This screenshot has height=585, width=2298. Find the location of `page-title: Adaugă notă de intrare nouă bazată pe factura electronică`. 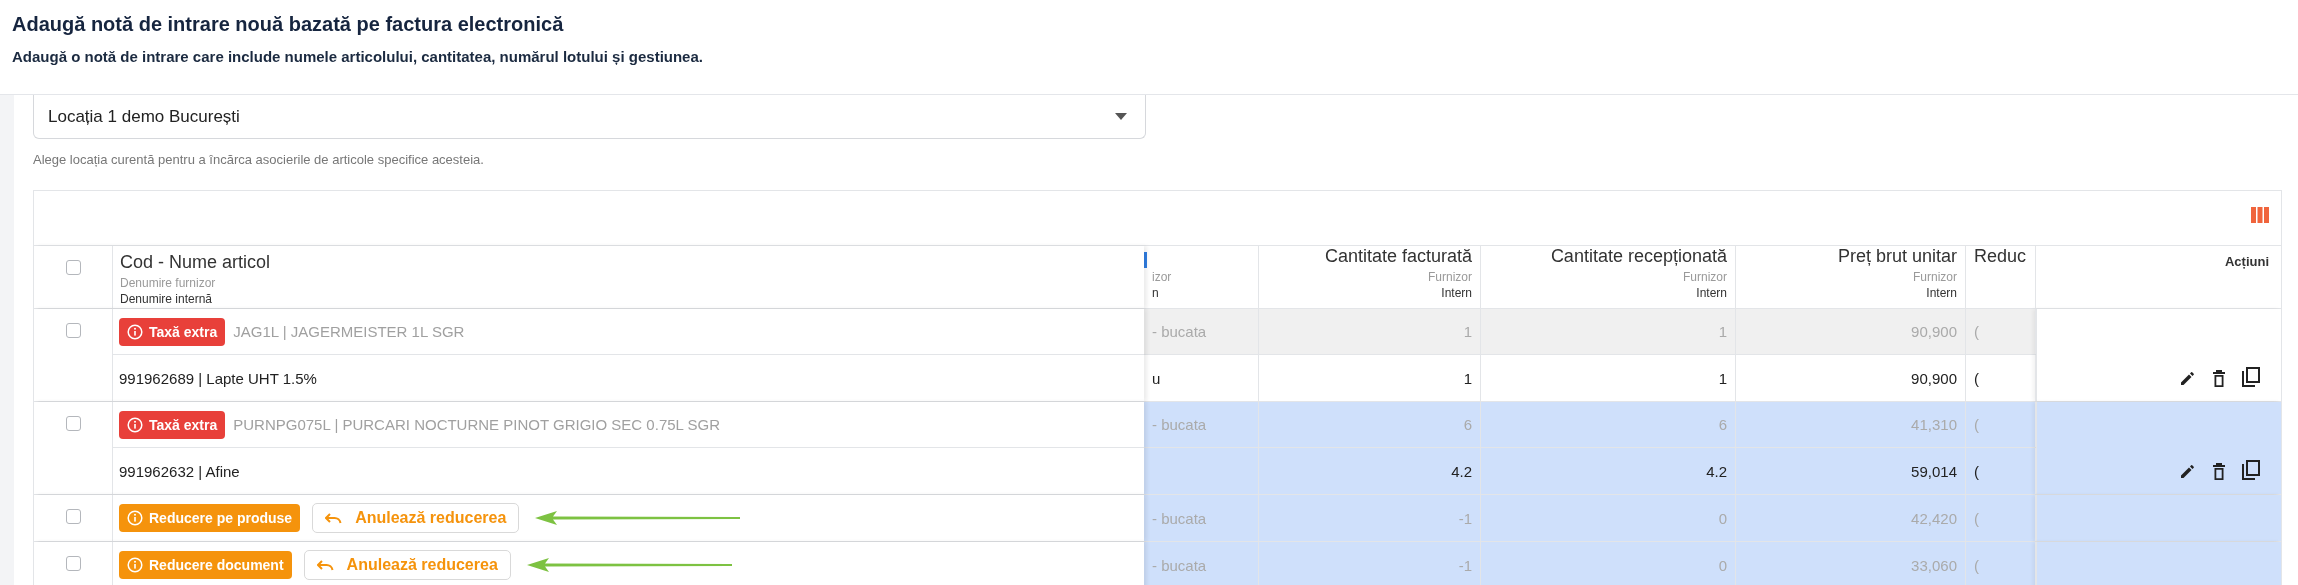

page-title: Adaugă notă de intrare nouă bazată pe factura electronică is located at coordinates (288, 24).